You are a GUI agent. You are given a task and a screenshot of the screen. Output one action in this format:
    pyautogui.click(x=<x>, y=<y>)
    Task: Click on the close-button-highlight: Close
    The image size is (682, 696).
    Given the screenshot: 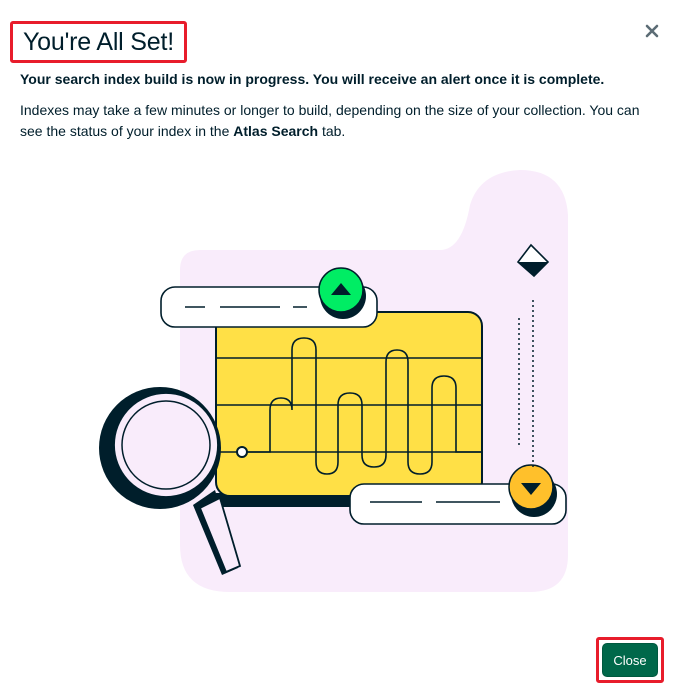 What is the action you would take?
    pyautogui.click(x=630, y=660)
    